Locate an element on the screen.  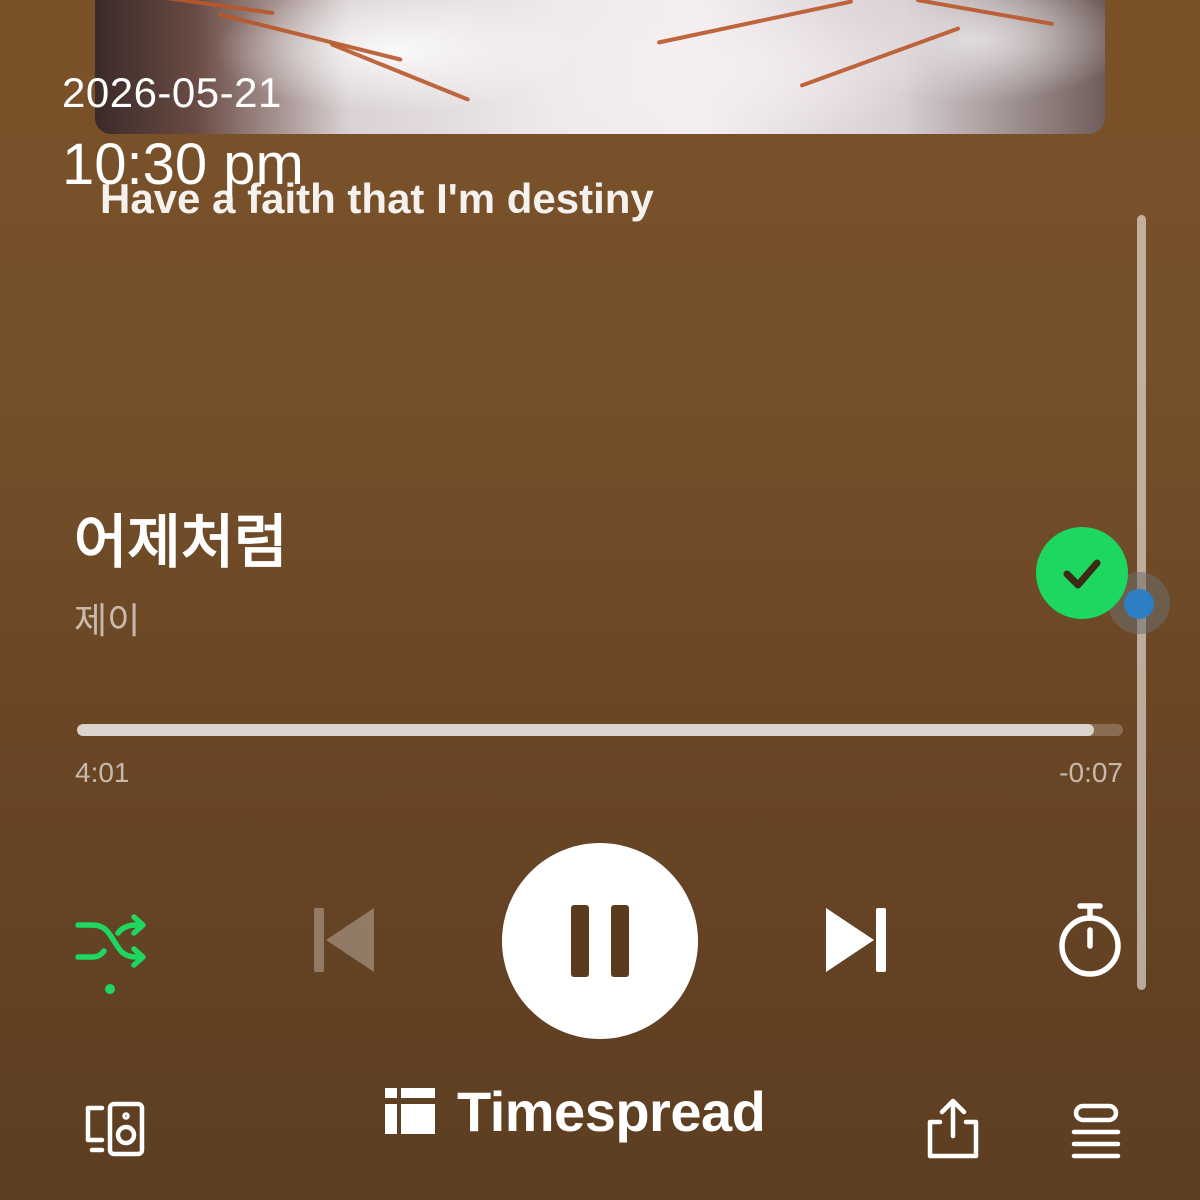
queue-button is located at coordinates (1096, 1131).